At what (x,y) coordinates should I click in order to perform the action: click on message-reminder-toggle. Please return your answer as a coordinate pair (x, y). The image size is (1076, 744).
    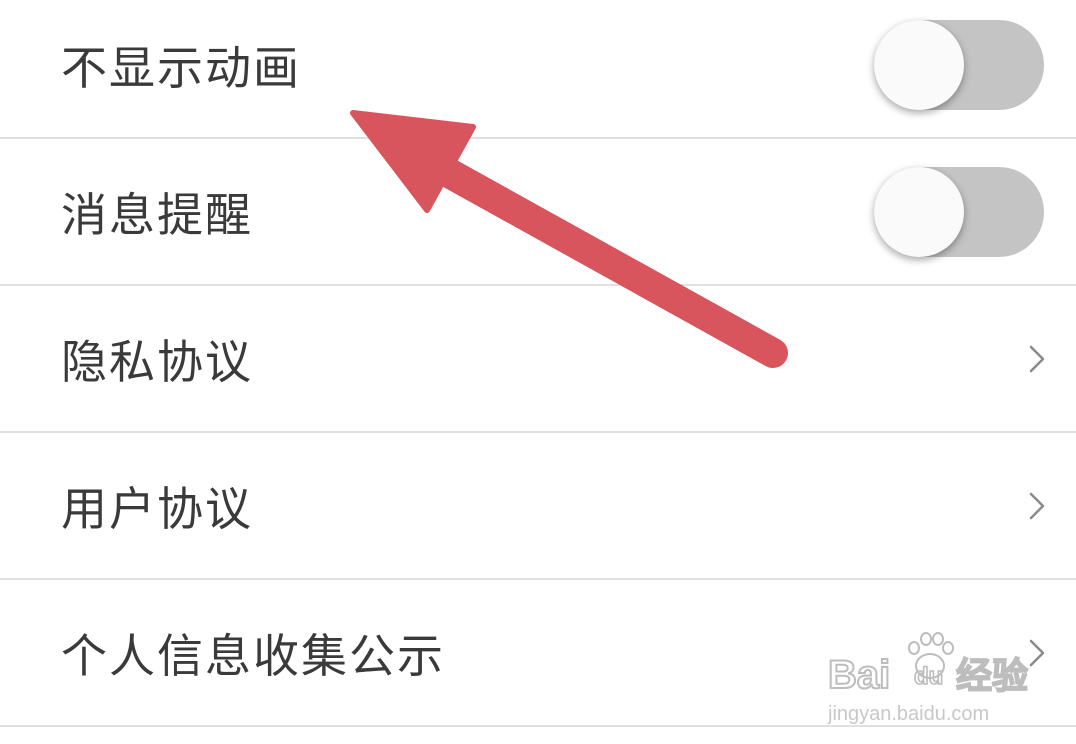
    Looking at the image, I should click on (959, 212).